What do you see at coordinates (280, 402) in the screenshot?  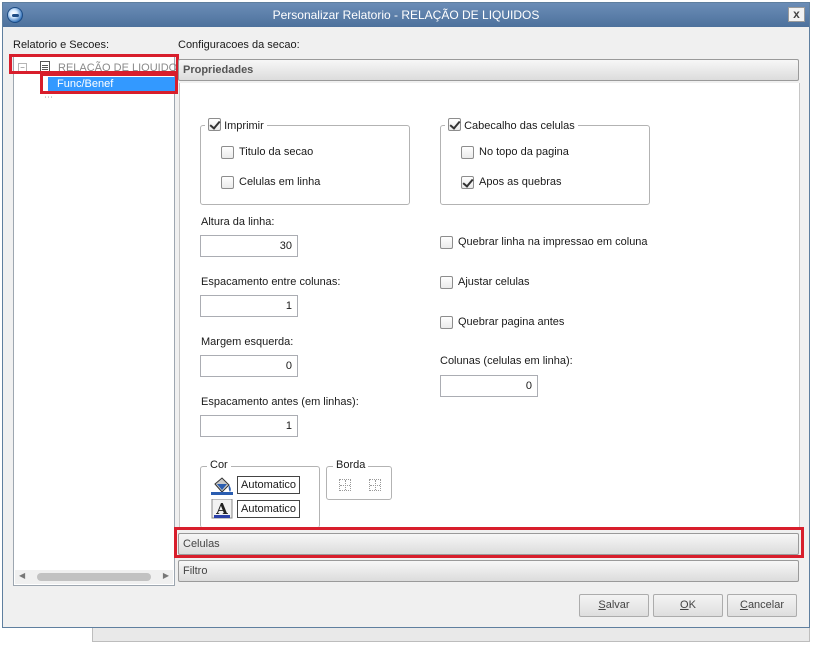 I see `spacing-before-label: Espacamento antes (em linhas):` at bounding box center [280, 402].